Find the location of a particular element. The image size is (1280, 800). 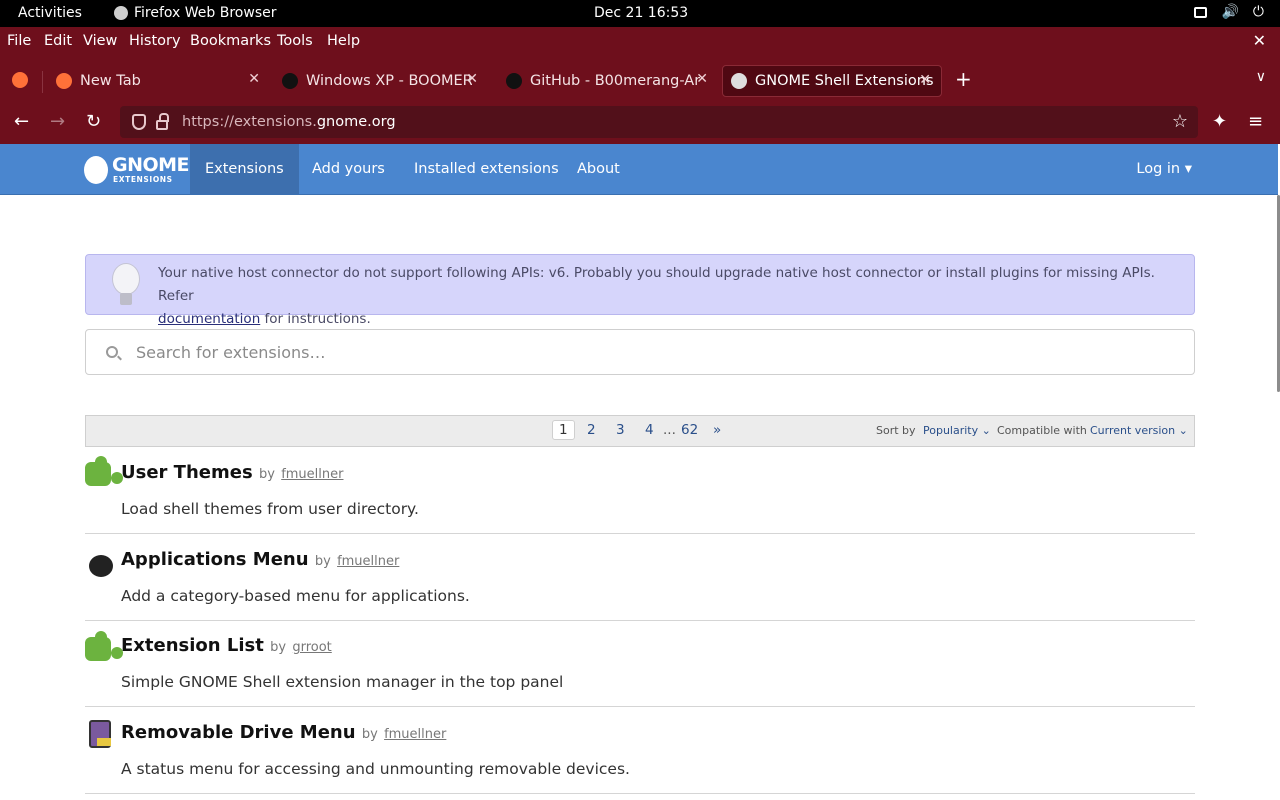

extension-name-link: Extension List is located at coordinates (192, 645).